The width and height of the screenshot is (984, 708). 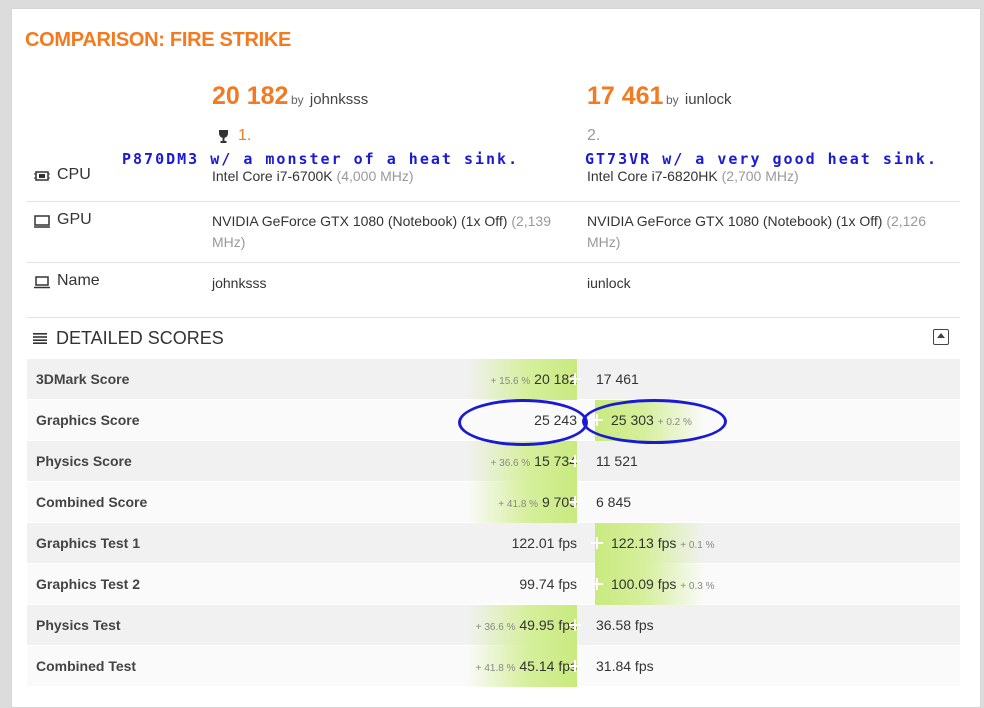 I want to click on left-by-label: by, so click(x=297, y=100).